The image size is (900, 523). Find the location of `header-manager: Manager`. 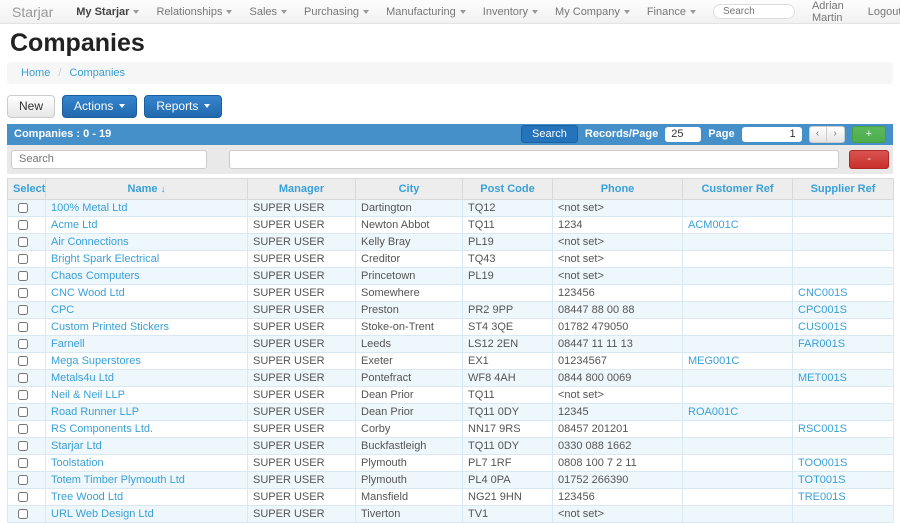

header-manager: Manager is located at coordinates (301, 188).